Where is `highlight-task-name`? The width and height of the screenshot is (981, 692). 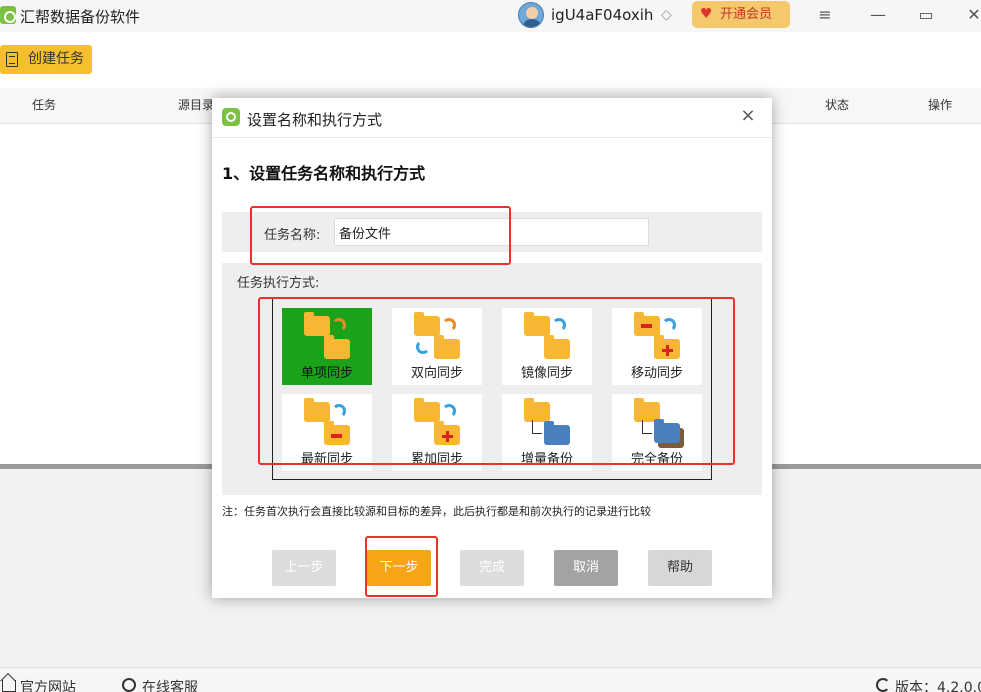 highlight-task-name is located at coordinates (380, 235).